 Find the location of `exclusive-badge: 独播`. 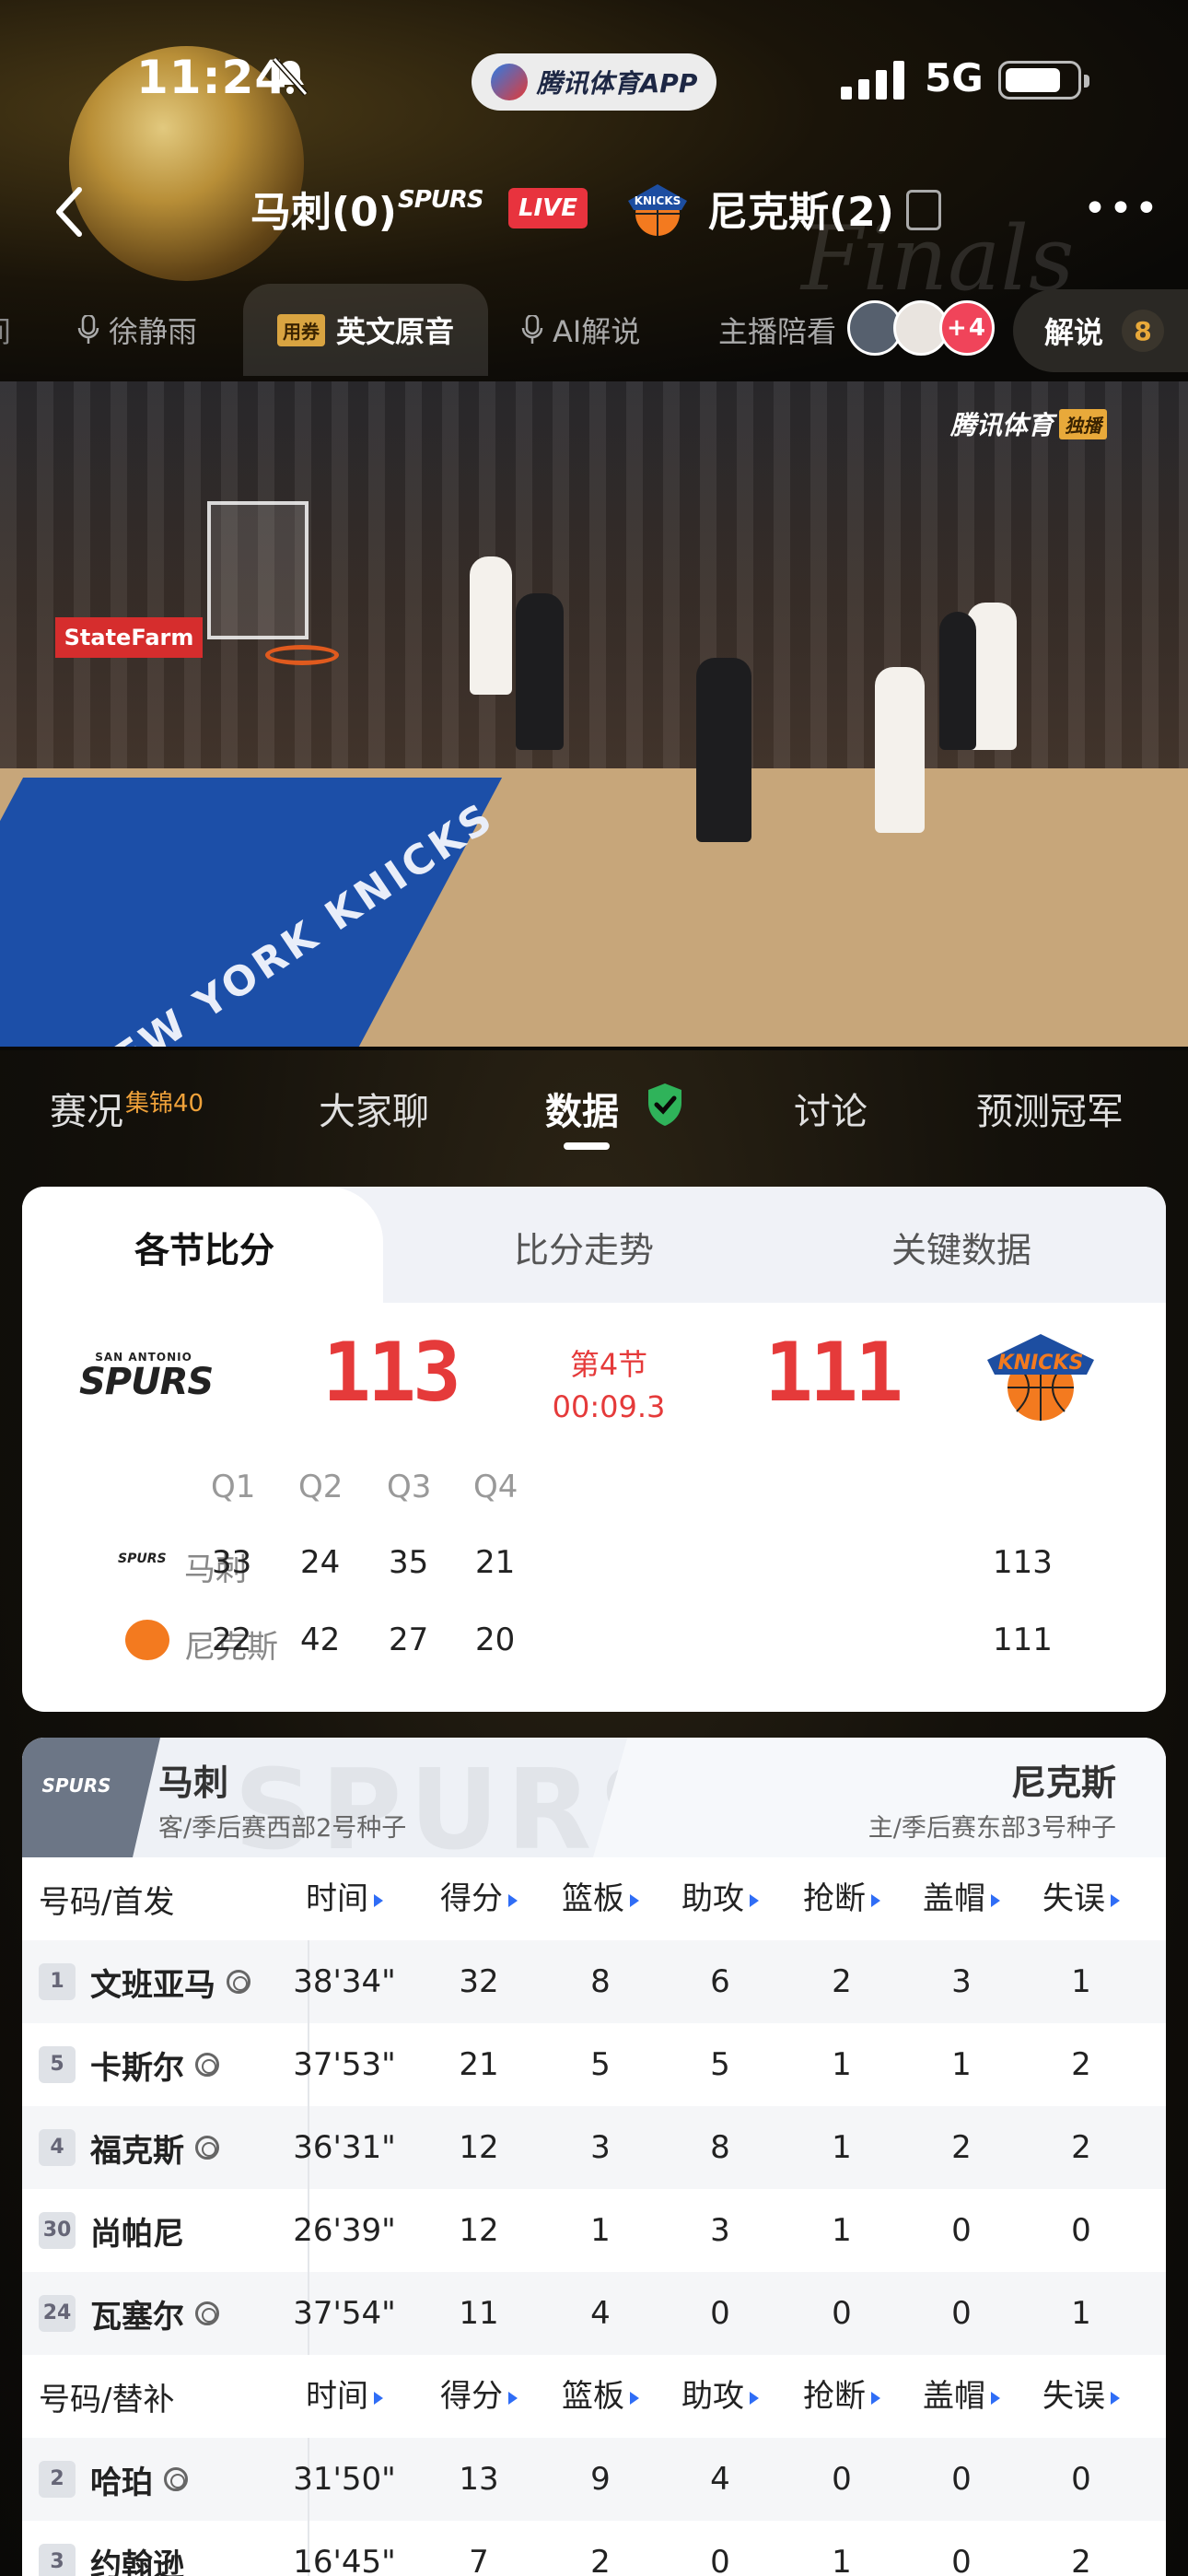

exclusive-badge: 独播 is located at coordinates (1083, 423).